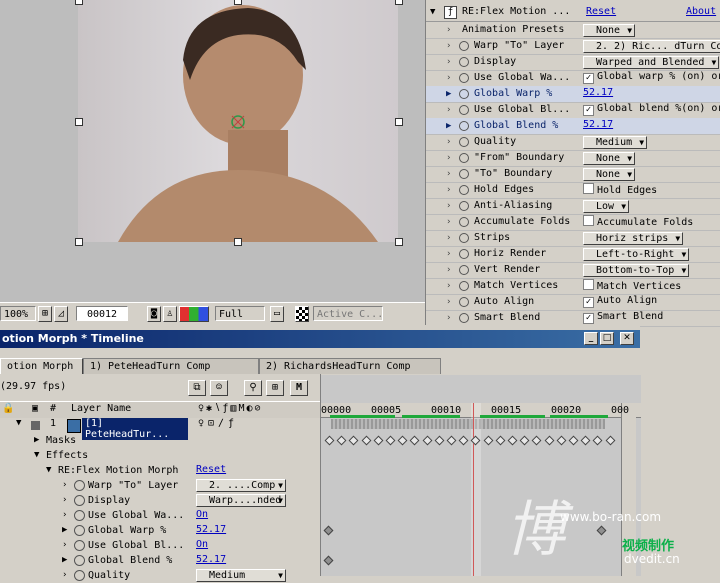 This screenshot has width=720, height=583. What do you see at coordinates (160, 440) in the screenshot?
I see `timeline-row: ▶ Masks` at bounding box center [160, 440].